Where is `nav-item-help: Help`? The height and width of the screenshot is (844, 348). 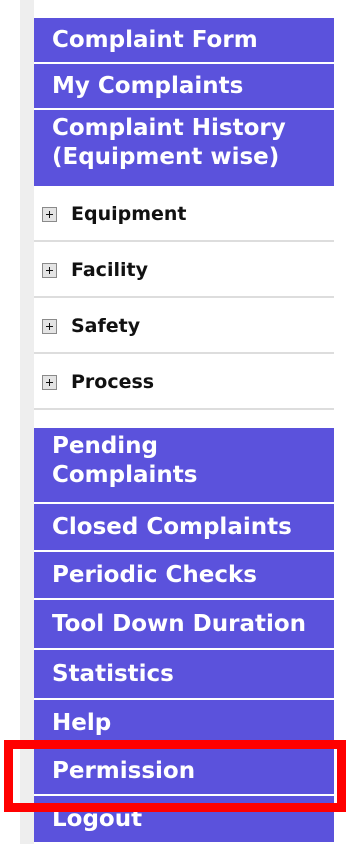 nav-item-help: Help is located at coordinates (184, 724).